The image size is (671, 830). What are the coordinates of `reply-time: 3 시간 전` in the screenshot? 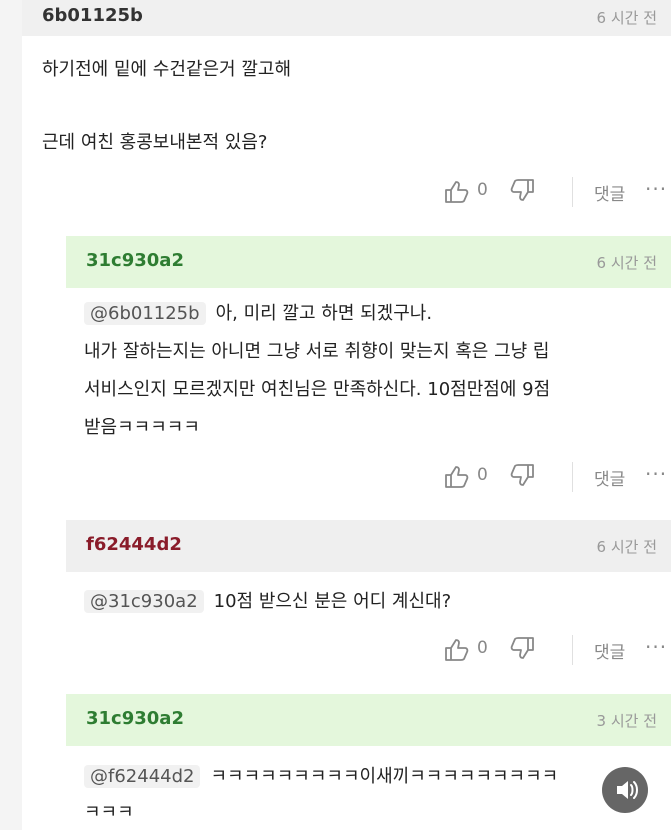 It's located at (626, 721).